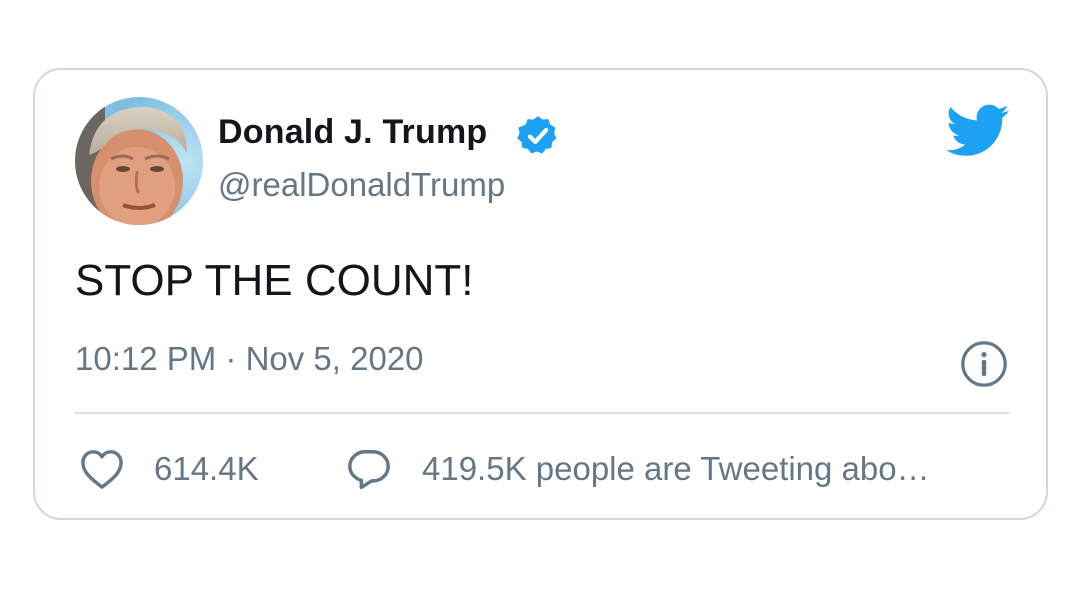  Describe the element at coordinates (139, 161) in the screenshot. I see `avatar` at that location.